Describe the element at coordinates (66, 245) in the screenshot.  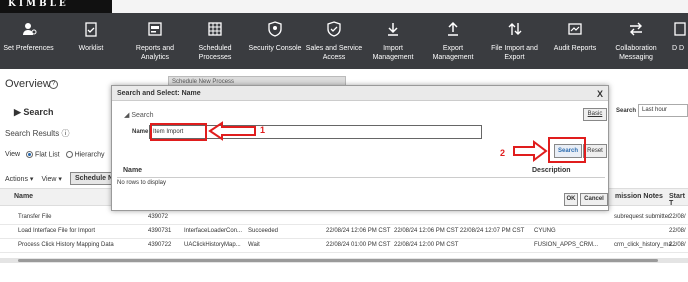
I see `row-name: Process Click History Mapping Data` at that location.